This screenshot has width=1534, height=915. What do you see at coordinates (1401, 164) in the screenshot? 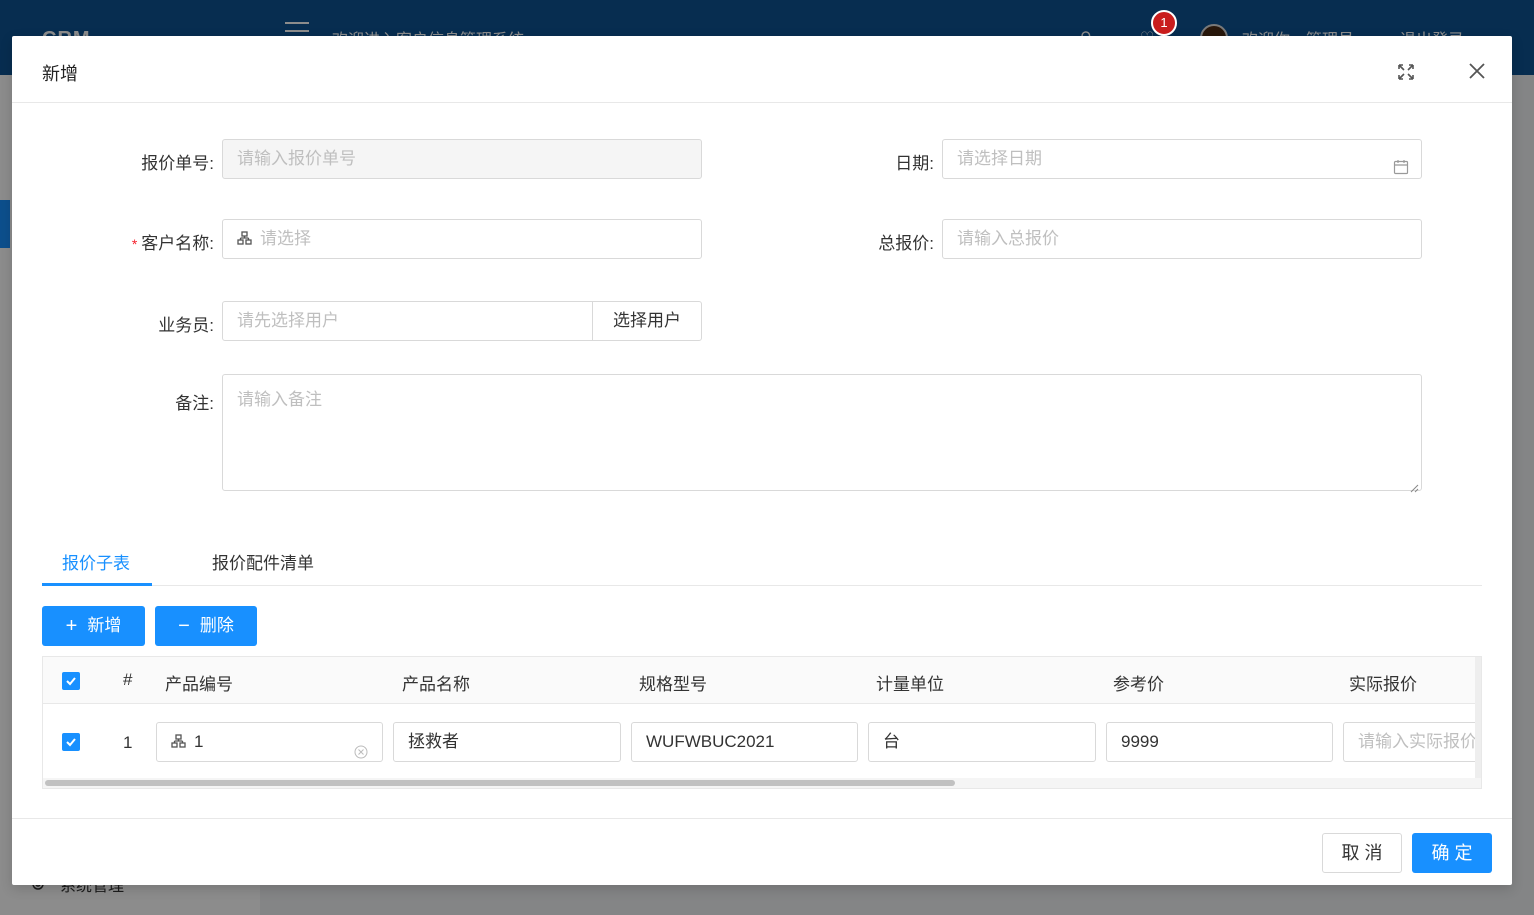
I see `calendar-icon` at bounding box center [1401, 164].